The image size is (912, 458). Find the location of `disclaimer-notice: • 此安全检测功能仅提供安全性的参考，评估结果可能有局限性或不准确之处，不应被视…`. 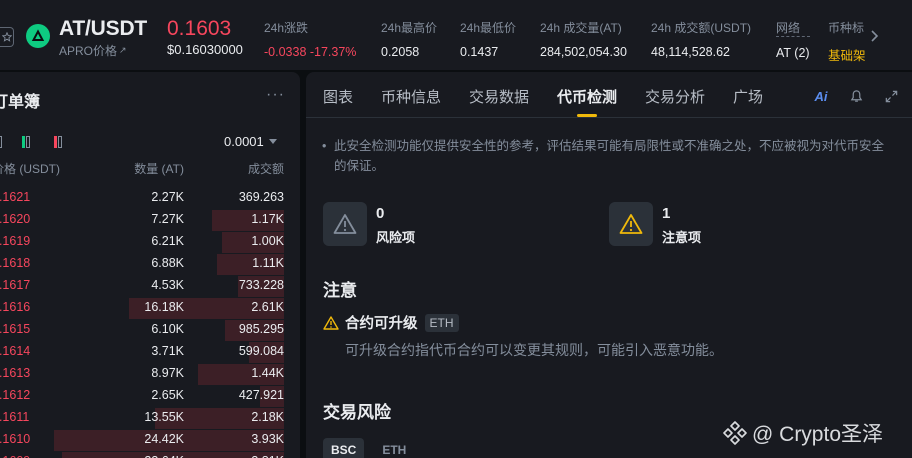

disclaimer-notice: • 此安全检测功能仅提供安全性的参考，评估结果可能有局限性或不准确之处，不应被视… is located at coordinates (607, 156).